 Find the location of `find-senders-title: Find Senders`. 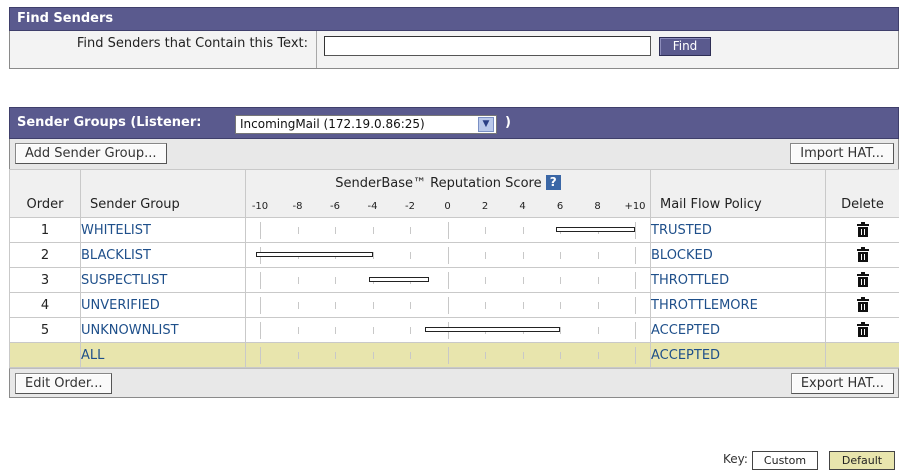

find-senders-title: Find Senders is located at coordinates (454, 19).